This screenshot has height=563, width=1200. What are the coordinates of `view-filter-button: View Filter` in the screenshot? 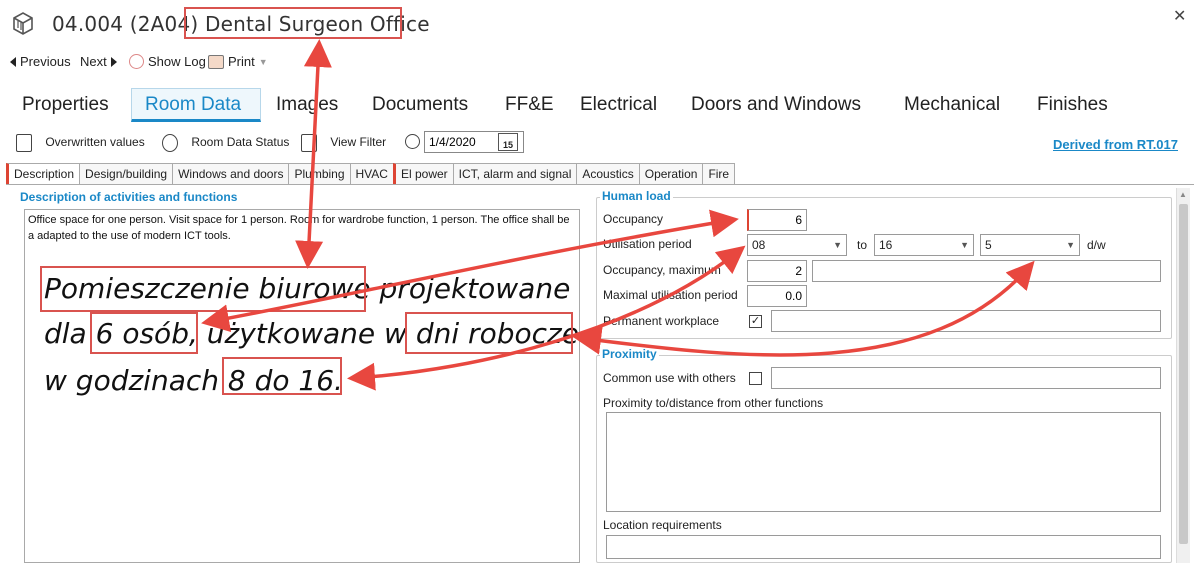 It's located at (343, 143).